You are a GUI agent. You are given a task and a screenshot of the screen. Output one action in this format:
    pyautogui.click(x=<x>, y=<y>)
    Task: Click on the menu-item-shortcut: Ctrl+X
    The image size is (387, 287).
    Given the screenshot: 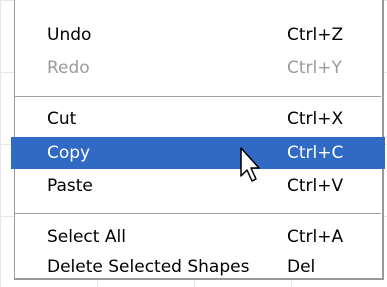 What is the action you would take?
    pyautogui.click(x=315, y=119)
    